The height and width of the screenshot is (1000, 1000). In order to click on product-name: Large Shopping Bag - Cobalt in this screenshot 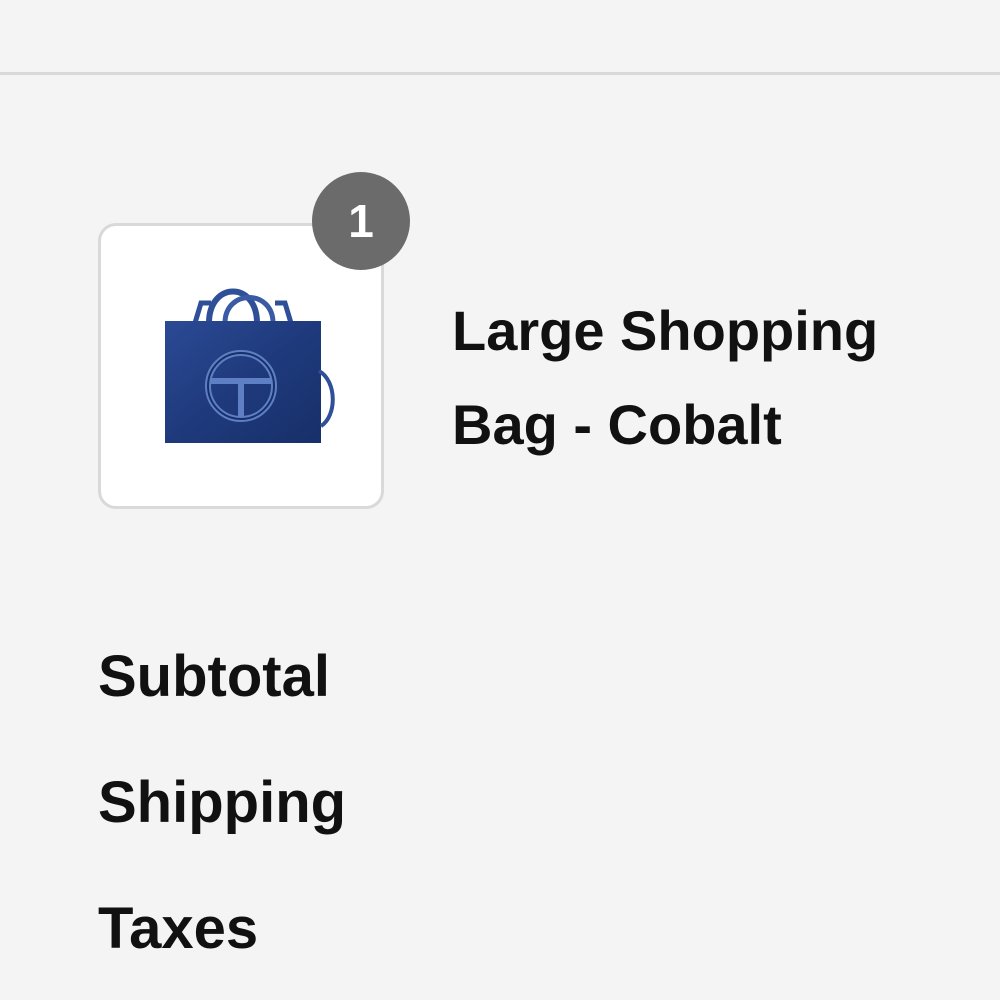, I will do `click(665, 377)`.